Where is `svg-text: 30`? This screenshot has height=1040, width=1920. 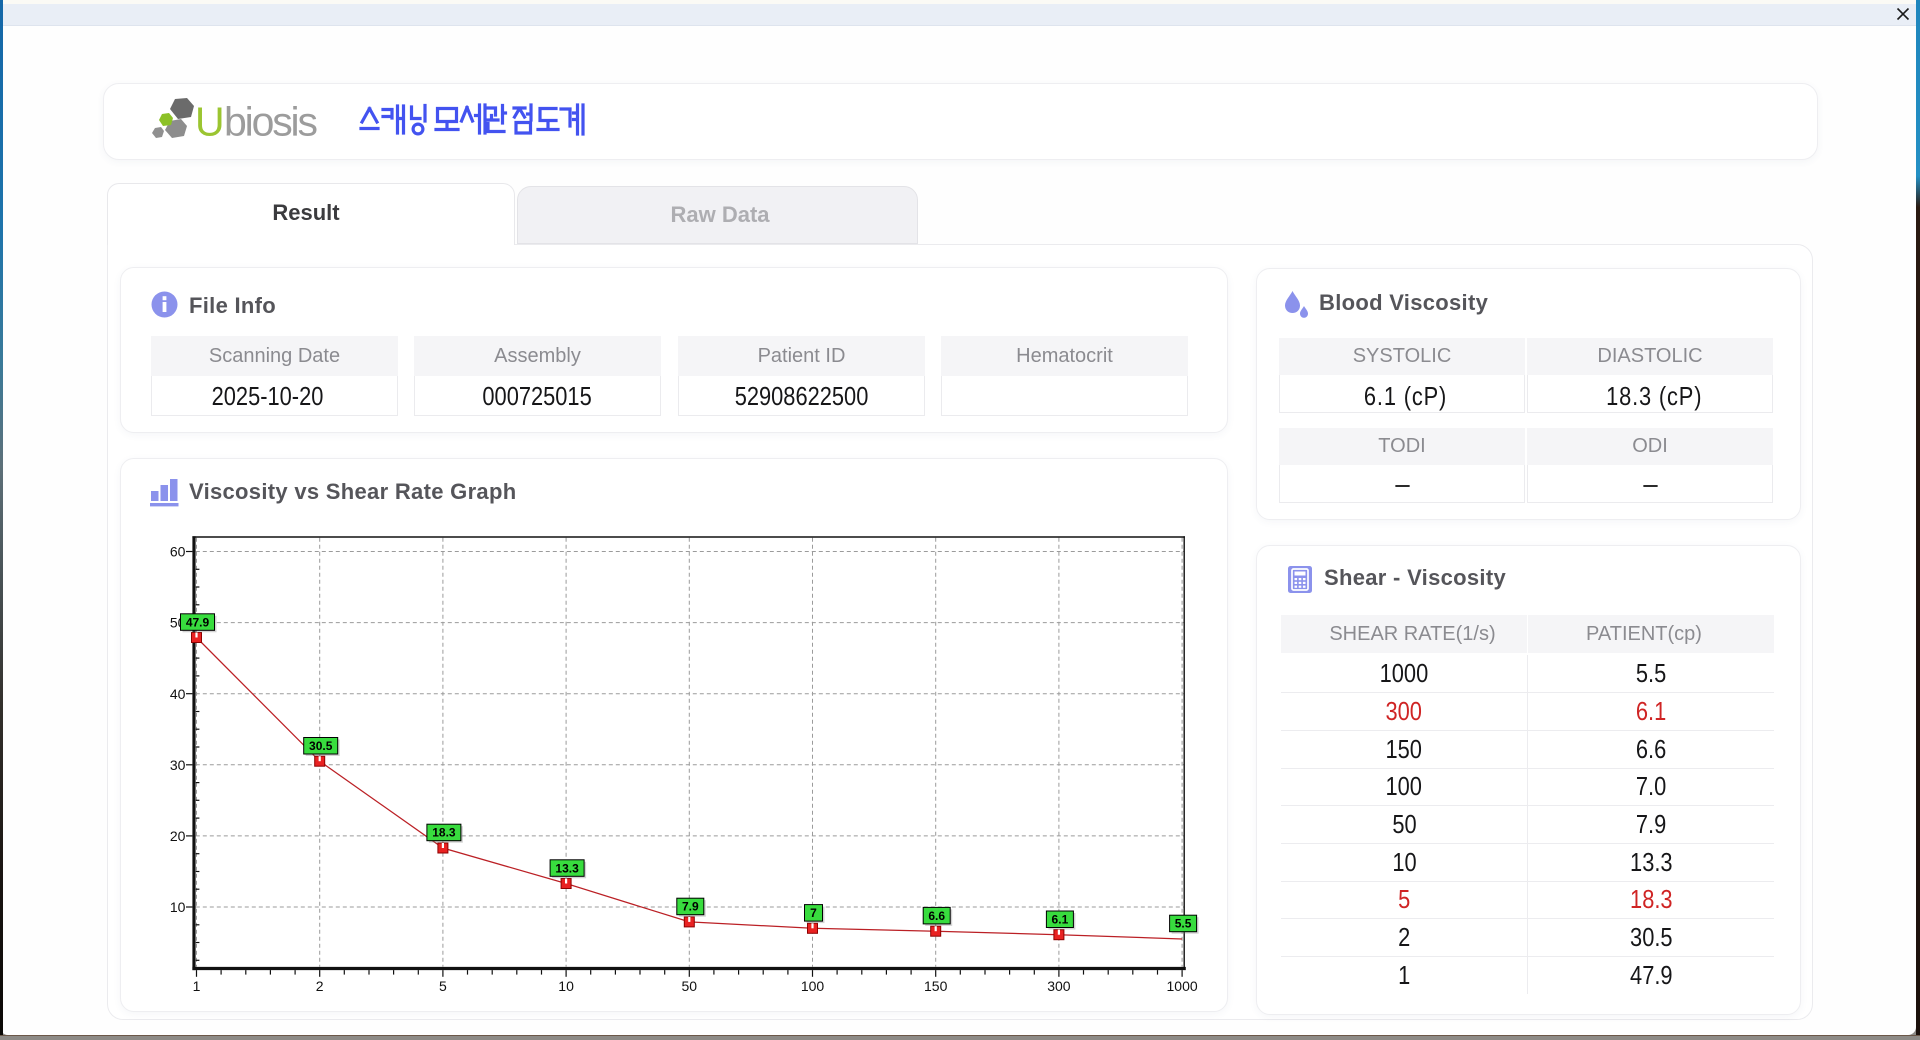 svg-text: 30 is located at coordinates (178, 765).